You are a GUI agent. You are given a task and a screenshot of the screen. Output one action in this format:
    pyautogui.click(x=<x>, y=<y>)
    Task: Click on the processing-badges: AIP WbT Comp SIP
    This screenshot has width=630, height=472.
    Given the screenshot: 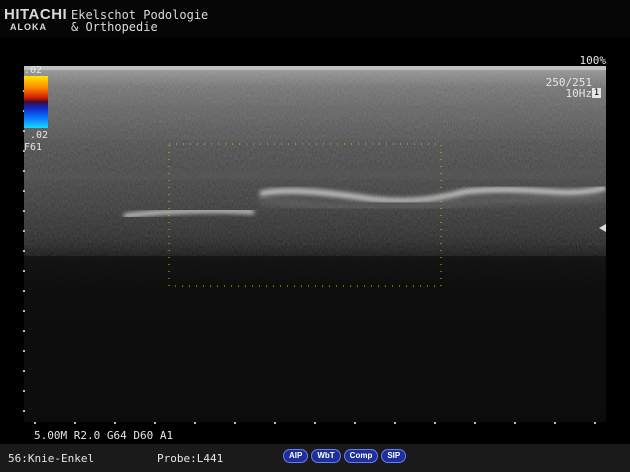 What is the action you would take?
    pyautogui.click(x=345, y=456)
    